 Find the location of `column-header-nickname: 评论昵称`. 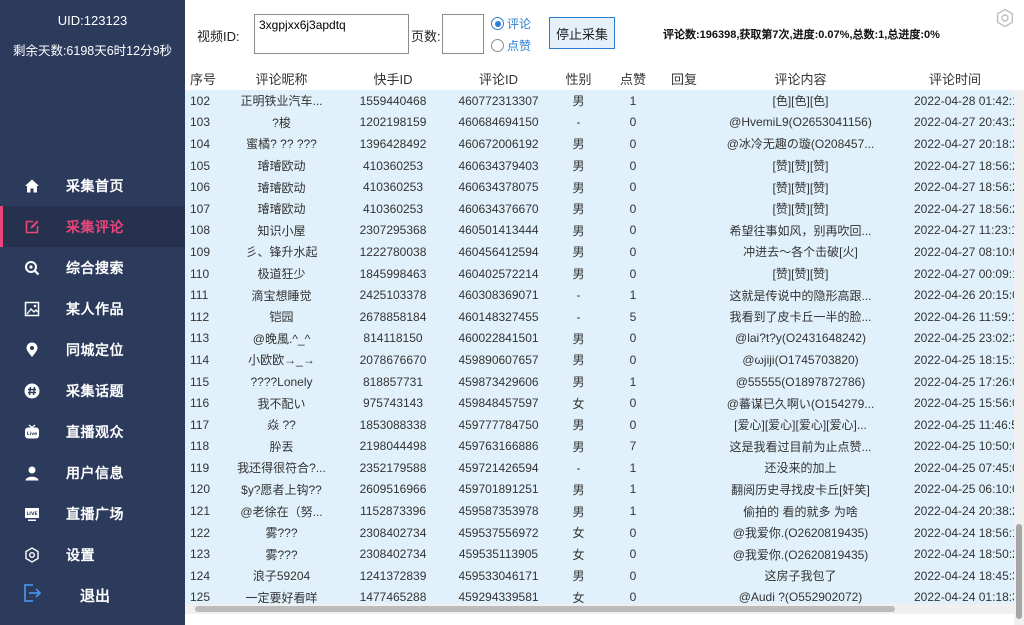

column-header-nickname: 评论昵称 is located at coordinates (281, 78).